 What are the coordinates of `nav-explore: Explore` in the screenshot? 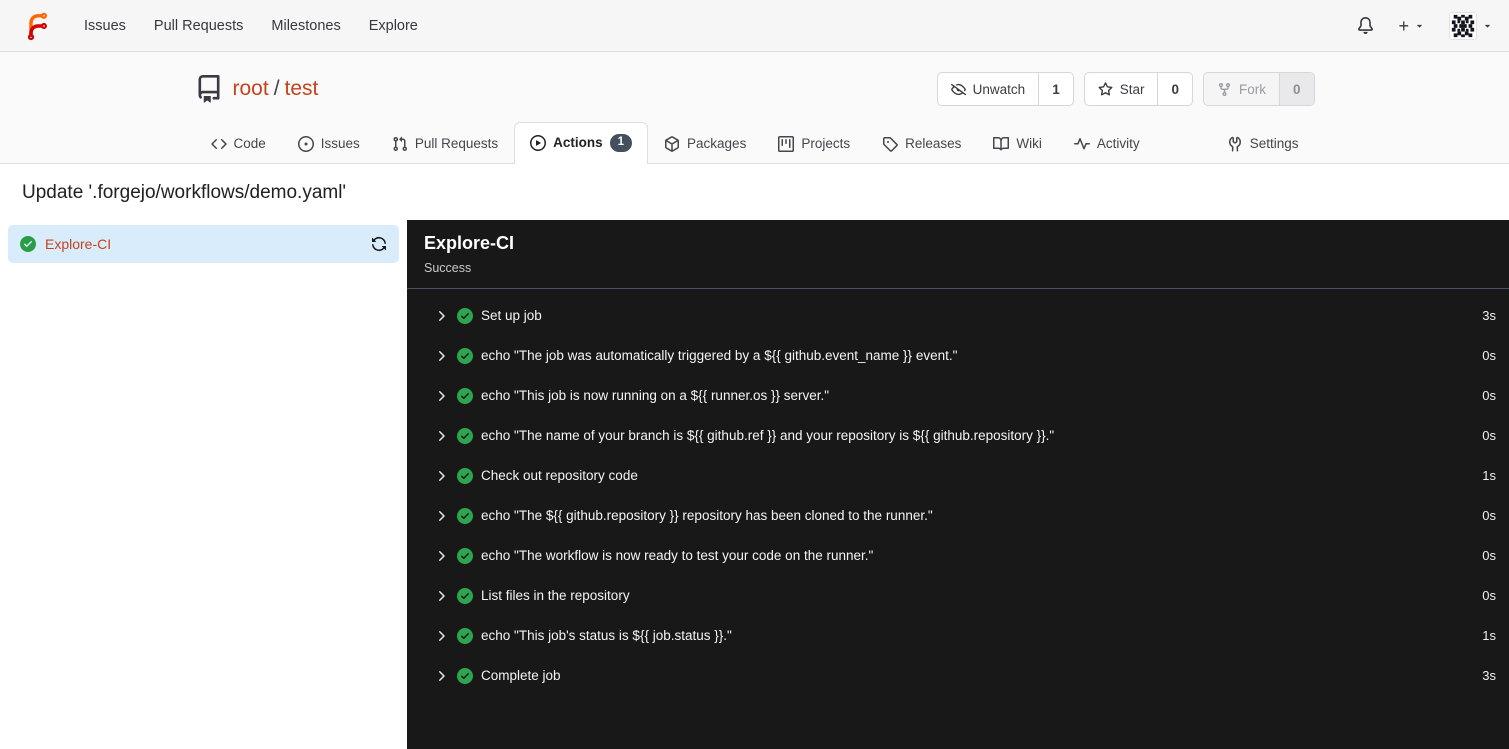 It's located at (393, 26).